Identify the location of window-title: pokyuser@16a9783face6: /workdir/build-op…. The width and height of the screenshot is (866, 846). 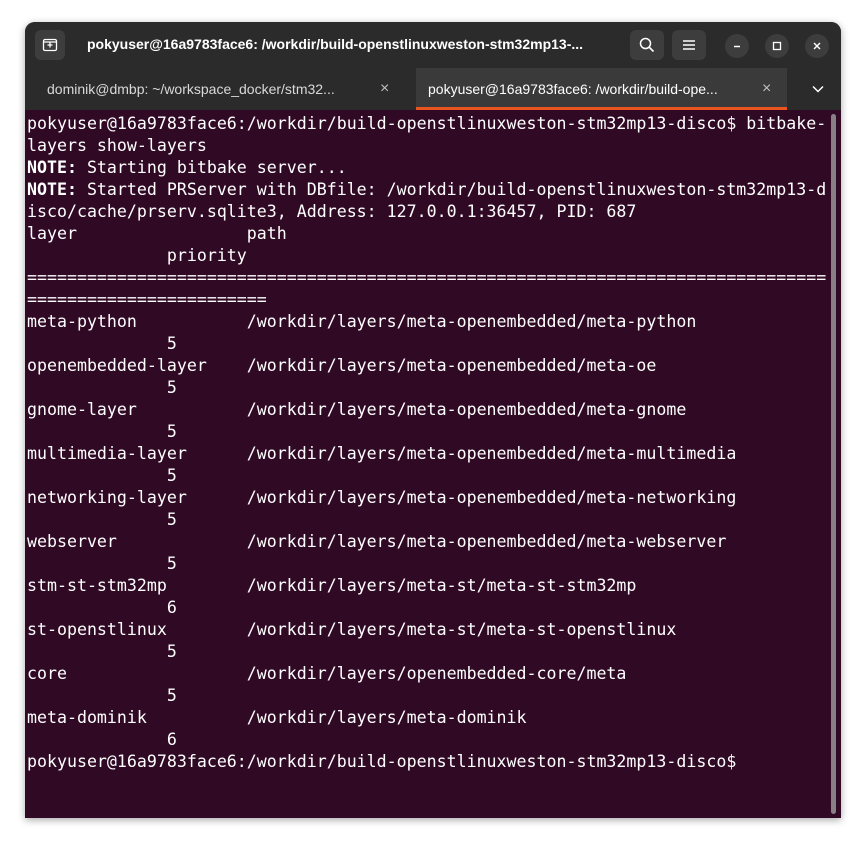
(335, 44).